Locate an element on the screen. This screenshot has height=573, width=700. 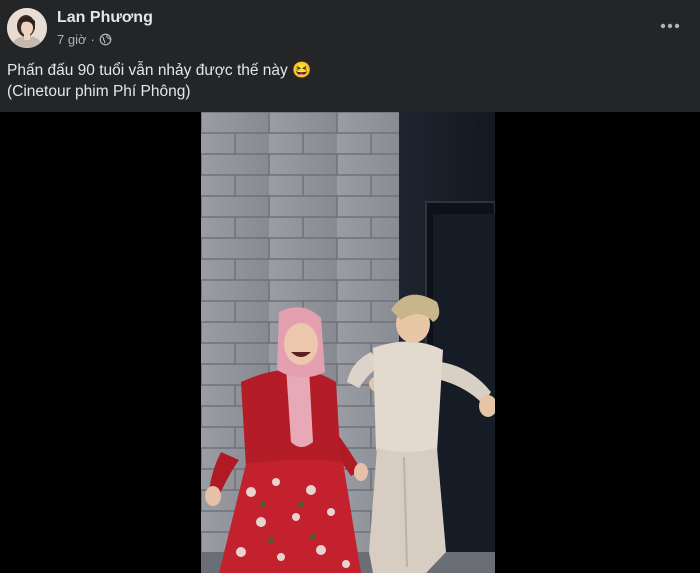
post-meta: 7 giờ · is located at coordinates (84, 39).